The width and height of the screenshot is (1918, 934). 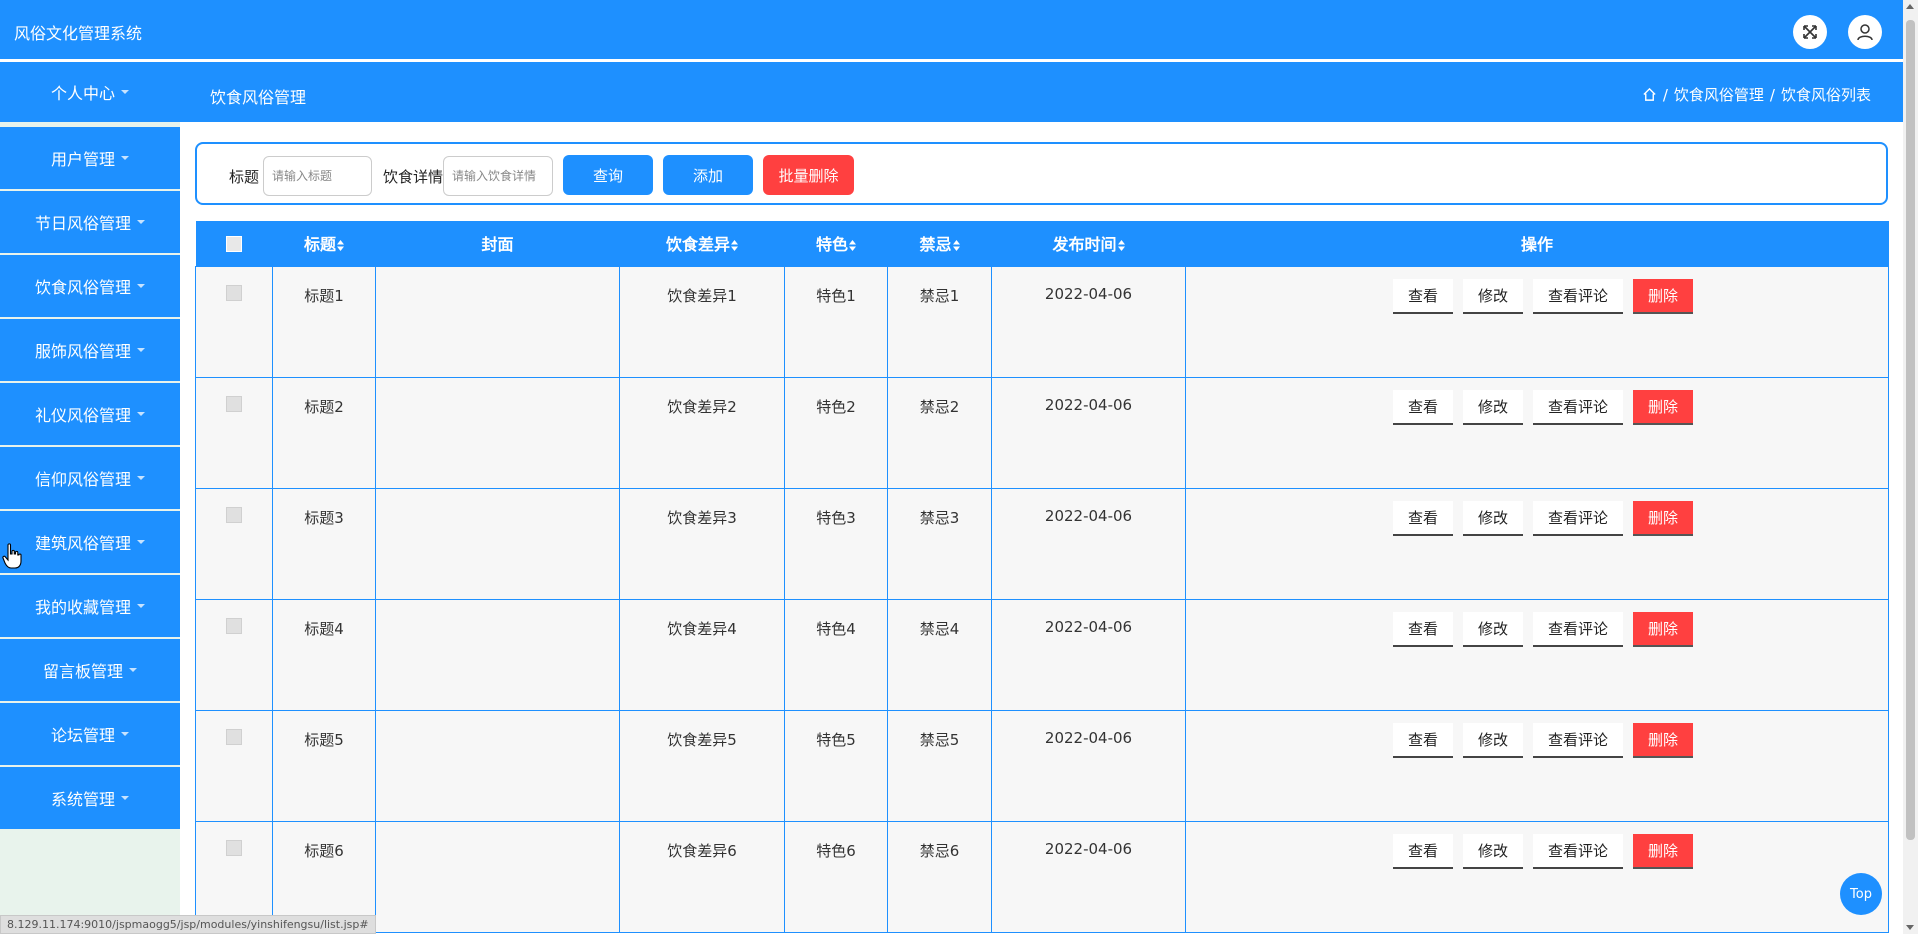 What do you see at coordinates (702, 432) in the screenshot?
I see `cell-diff: 饮食差异2` at bounding box center [702, 432].